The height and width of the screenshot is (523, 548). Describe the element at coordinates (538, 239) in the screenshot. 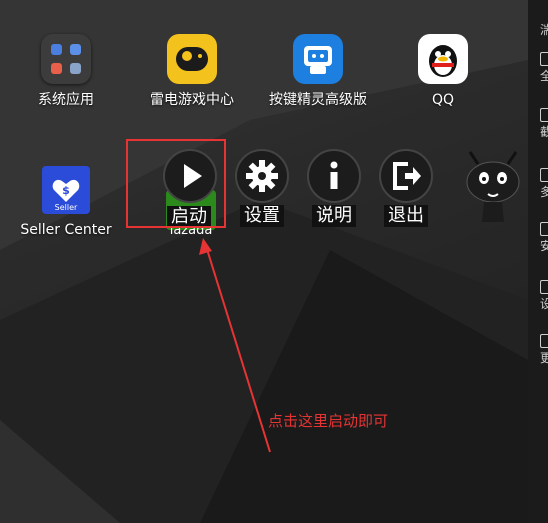

I see `sidebar-item: 安` at that location.